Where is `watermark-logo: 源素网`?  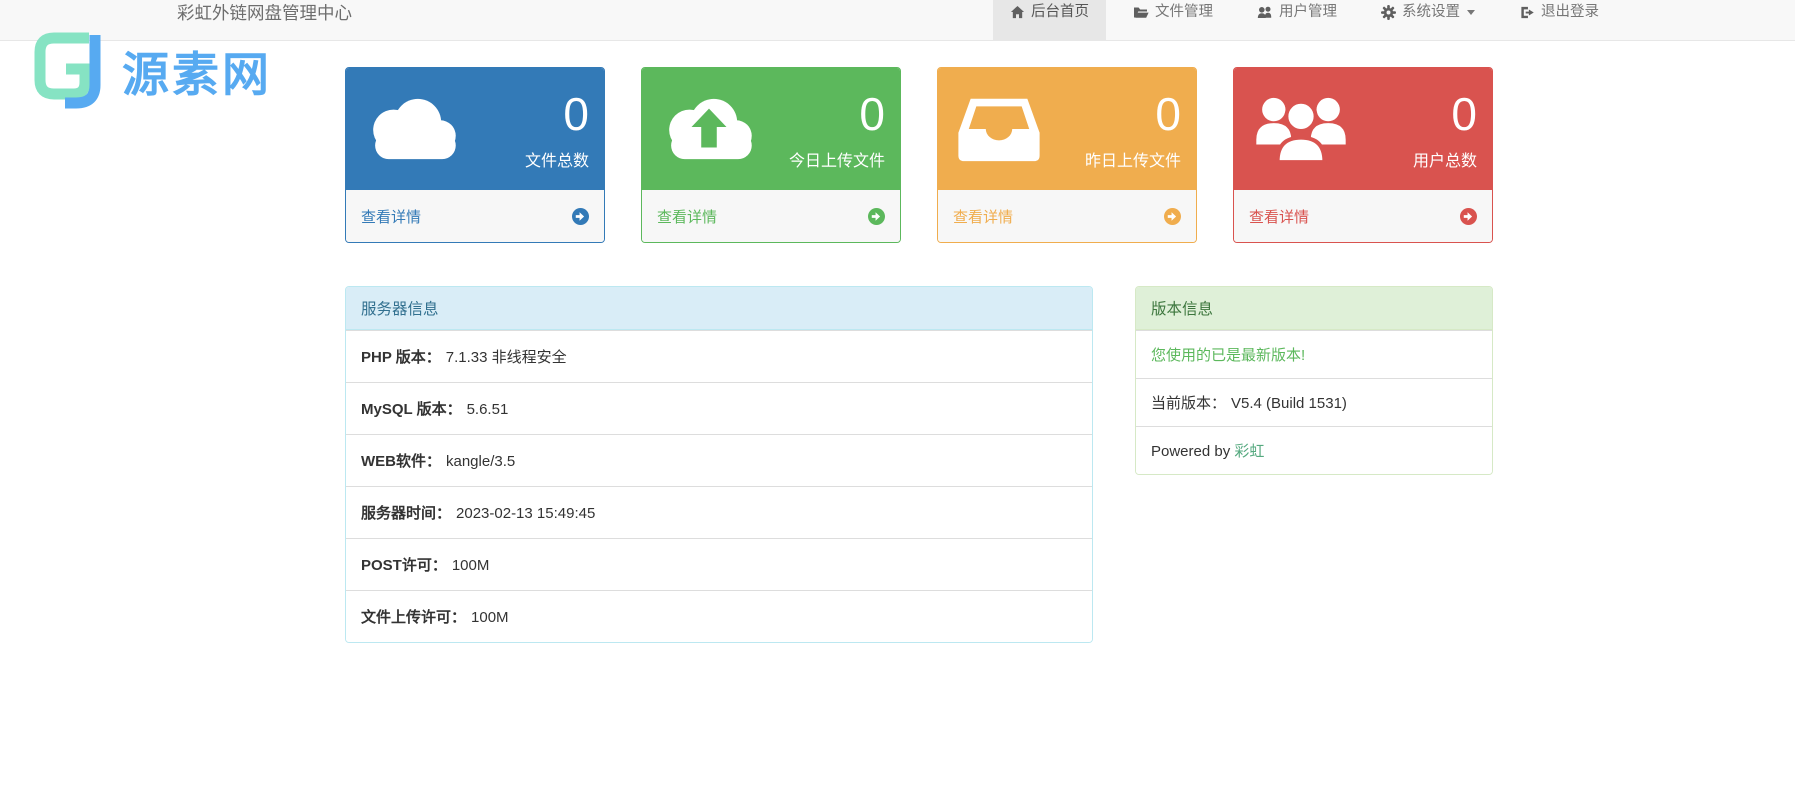 watermark-logo: 源素网 is located at coordinates (150, 70).